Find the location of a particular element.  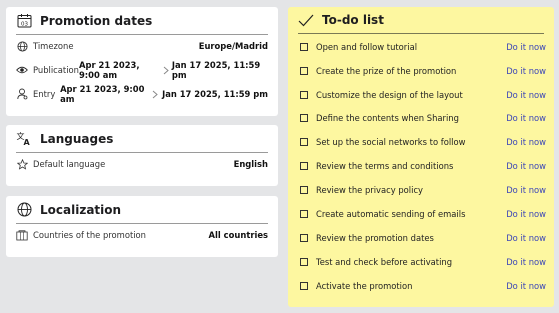

todo-item-label: Customize the design of the layout is located at coordinates (389, 95).